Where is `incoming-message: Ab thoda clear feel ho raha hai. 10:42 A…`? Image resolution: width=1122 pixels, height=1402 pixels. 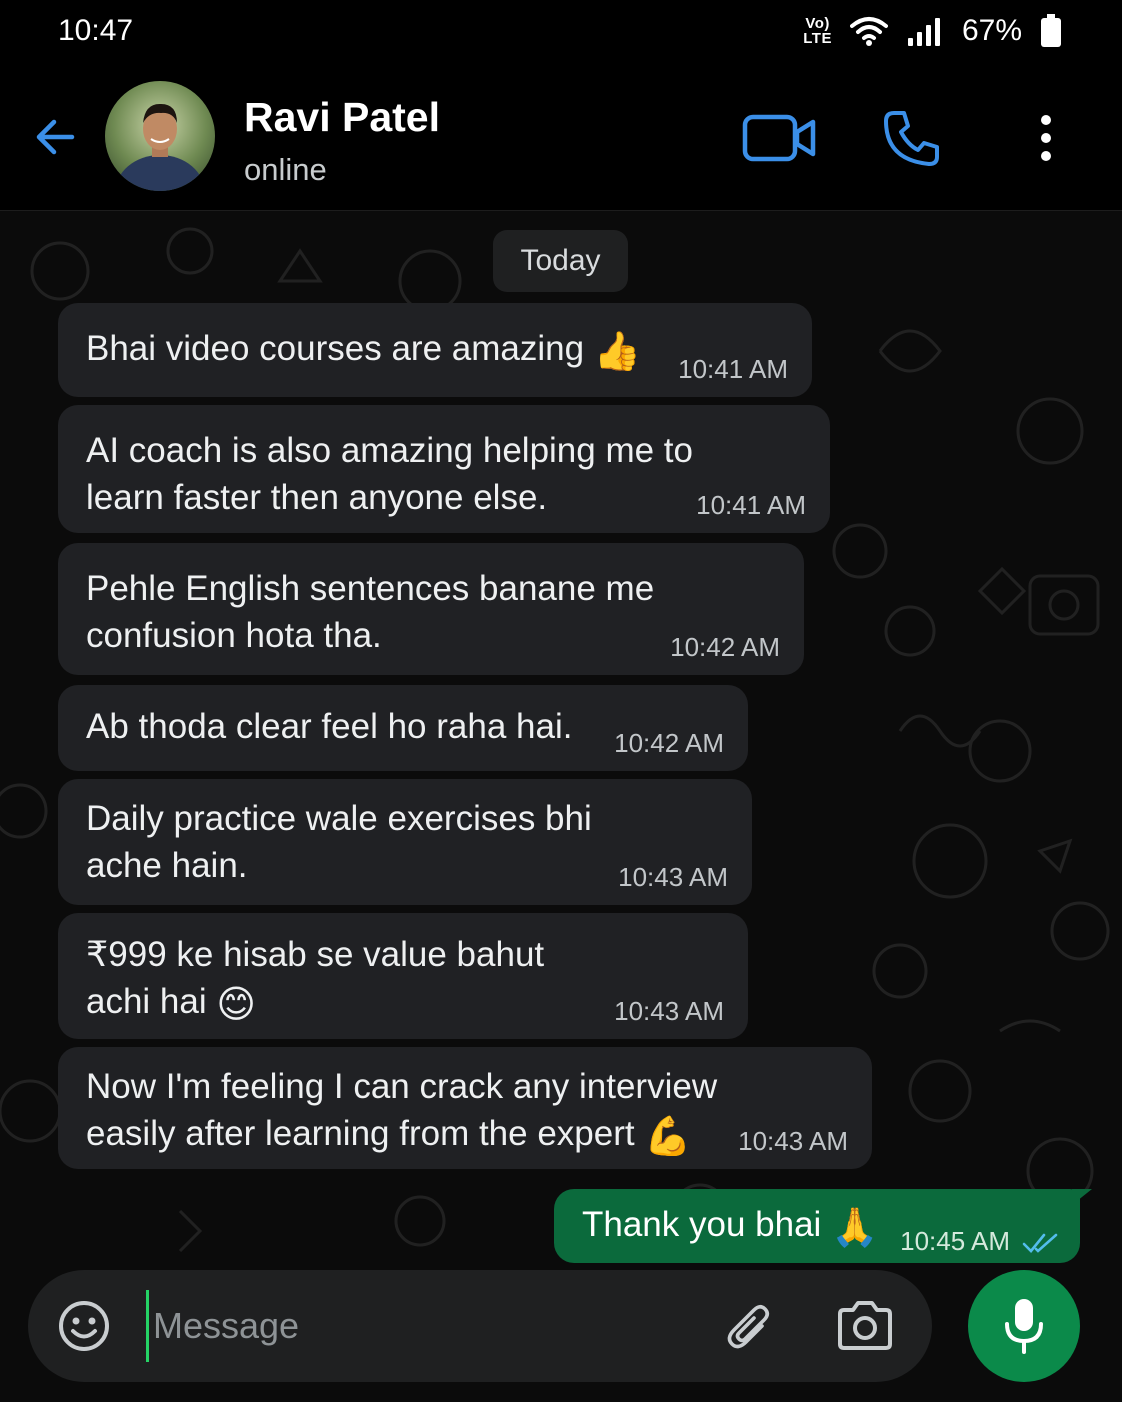
incoming-message: Ab thoda clear feel ho raha hai. 10:42 A… is located at coordinates (403, 728).